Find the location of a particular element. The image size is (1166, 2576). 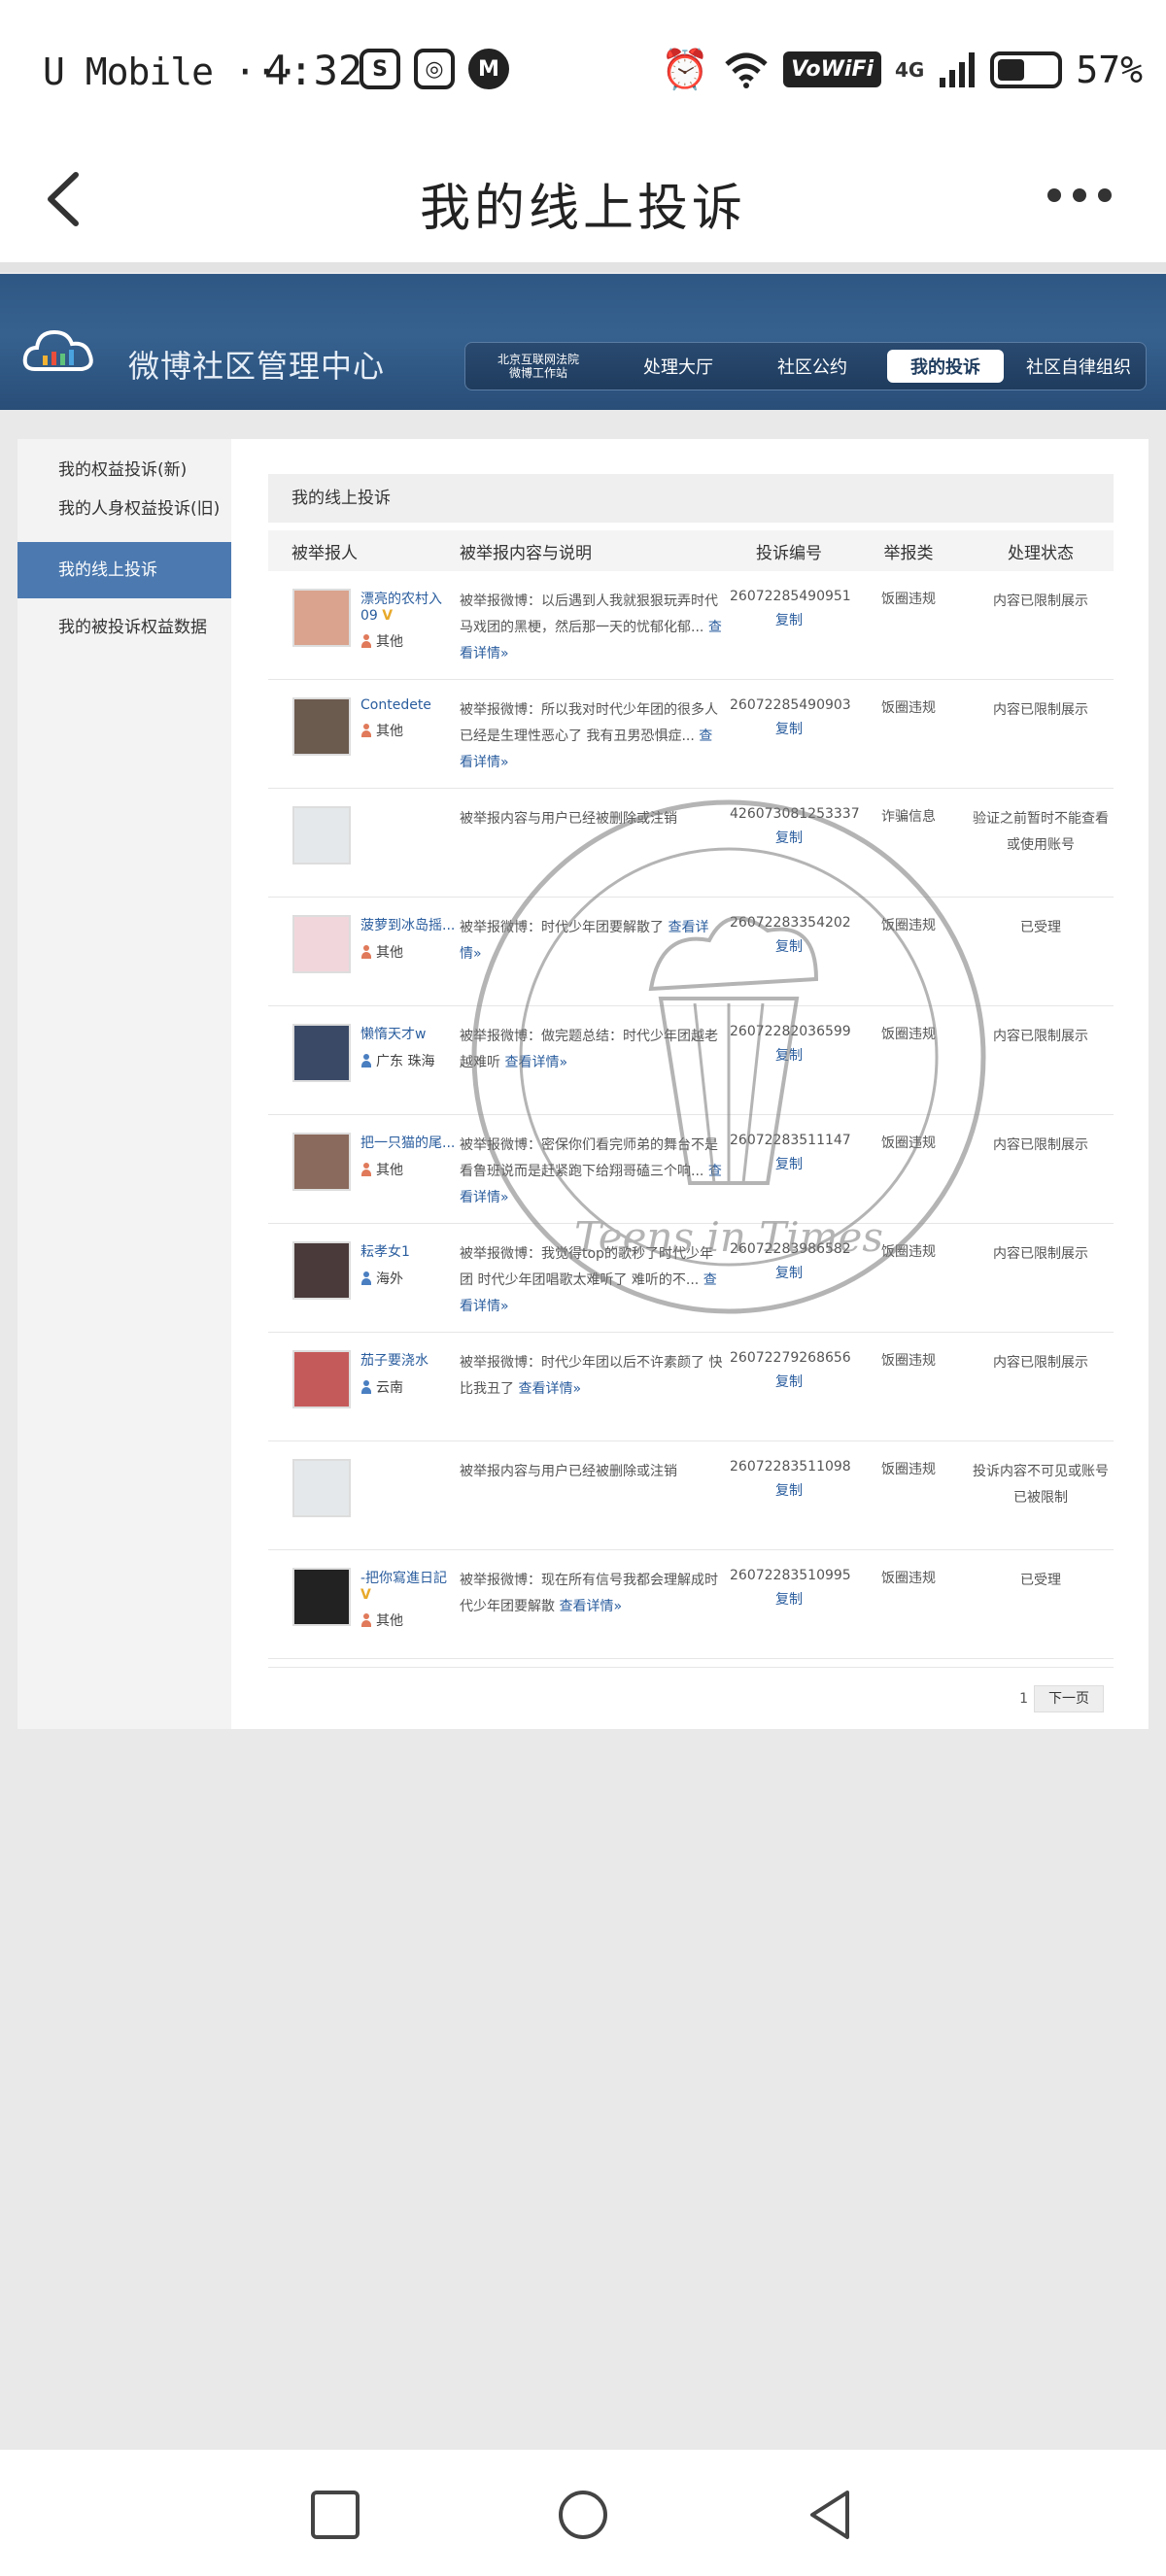

id-cell: 26072283511147 复制 is located at coordinates (790, 1169).